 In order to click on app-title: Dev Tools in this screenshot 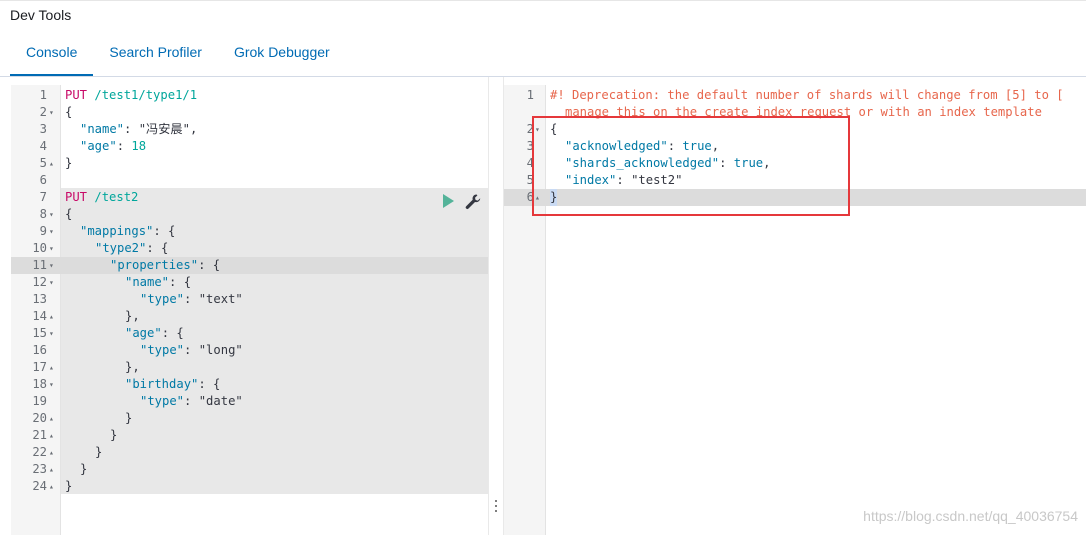, I will do `click(41, 15)`.